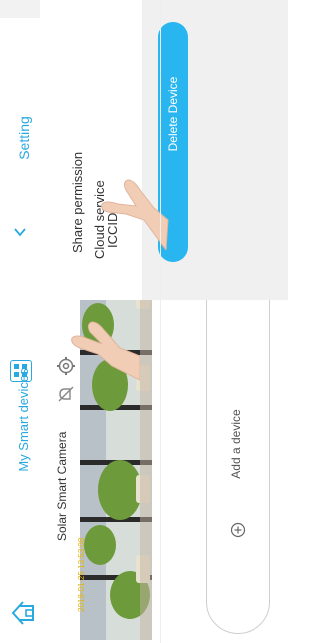 This screenshot has height=643, width=320. Describe the element at coordinates (24, 138) in the screenshot. I see `settings-title: Setting` at that location.